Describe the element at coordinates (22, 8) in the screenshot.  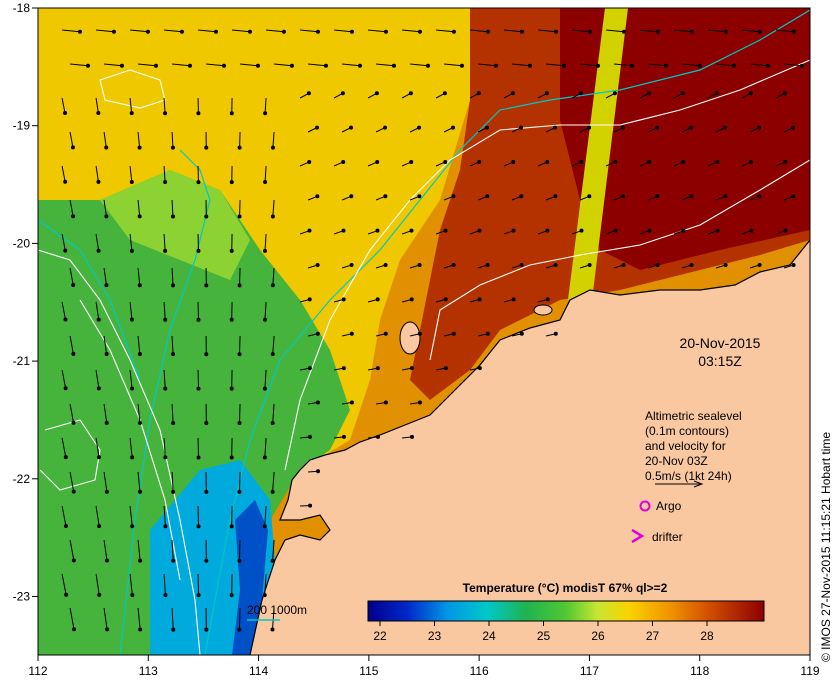
I see `y-tick-label: -18` at that location.